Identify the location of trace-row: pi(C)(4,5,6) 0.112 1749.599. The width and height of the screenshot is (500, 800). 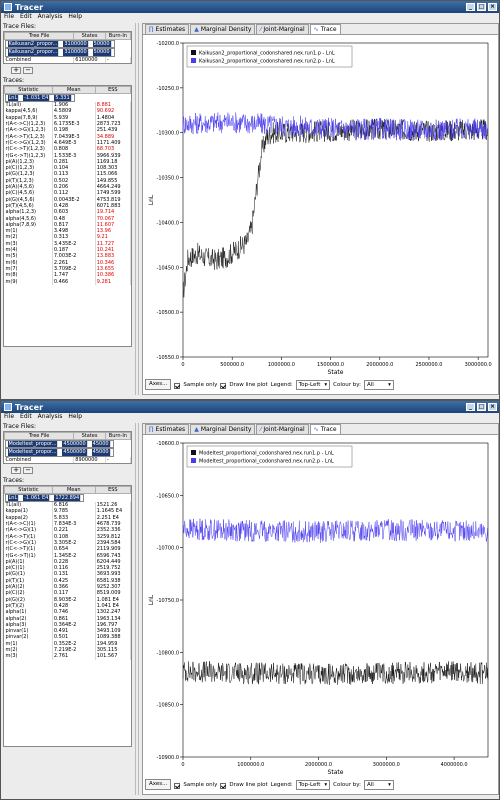
(67, 193).